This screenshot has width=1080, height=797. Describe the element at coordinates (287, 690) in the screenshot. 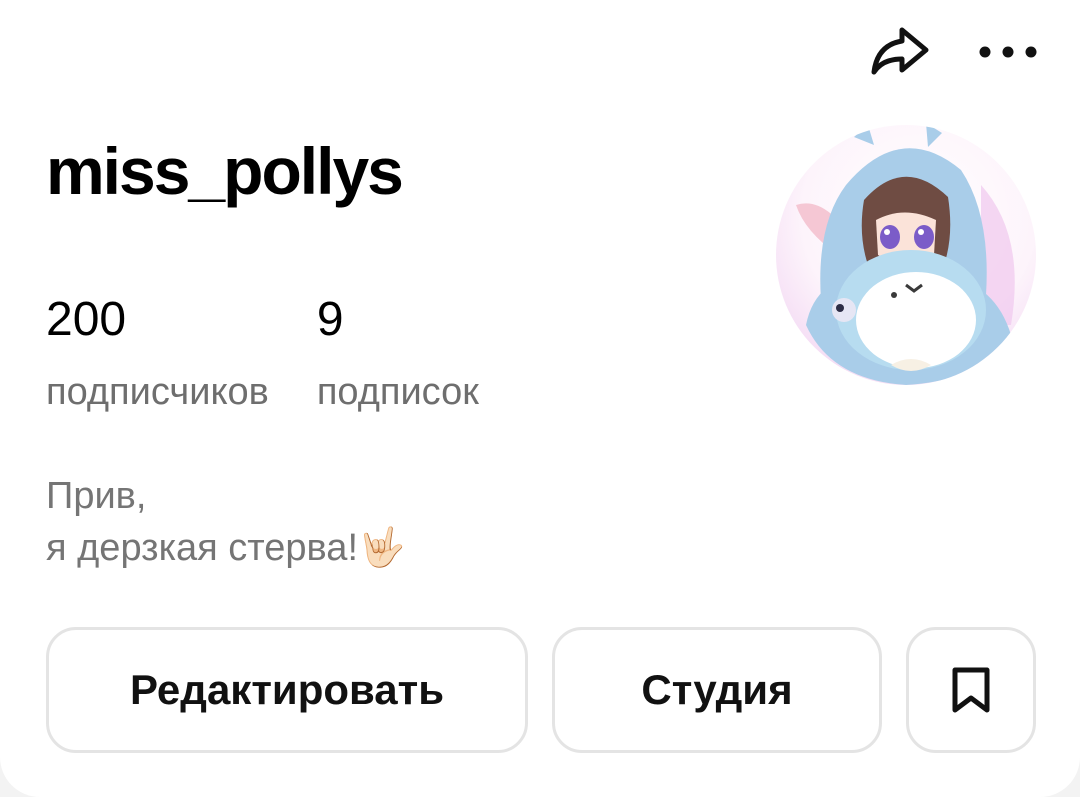

I see `edit-profile-button: Редактировать` at that location.